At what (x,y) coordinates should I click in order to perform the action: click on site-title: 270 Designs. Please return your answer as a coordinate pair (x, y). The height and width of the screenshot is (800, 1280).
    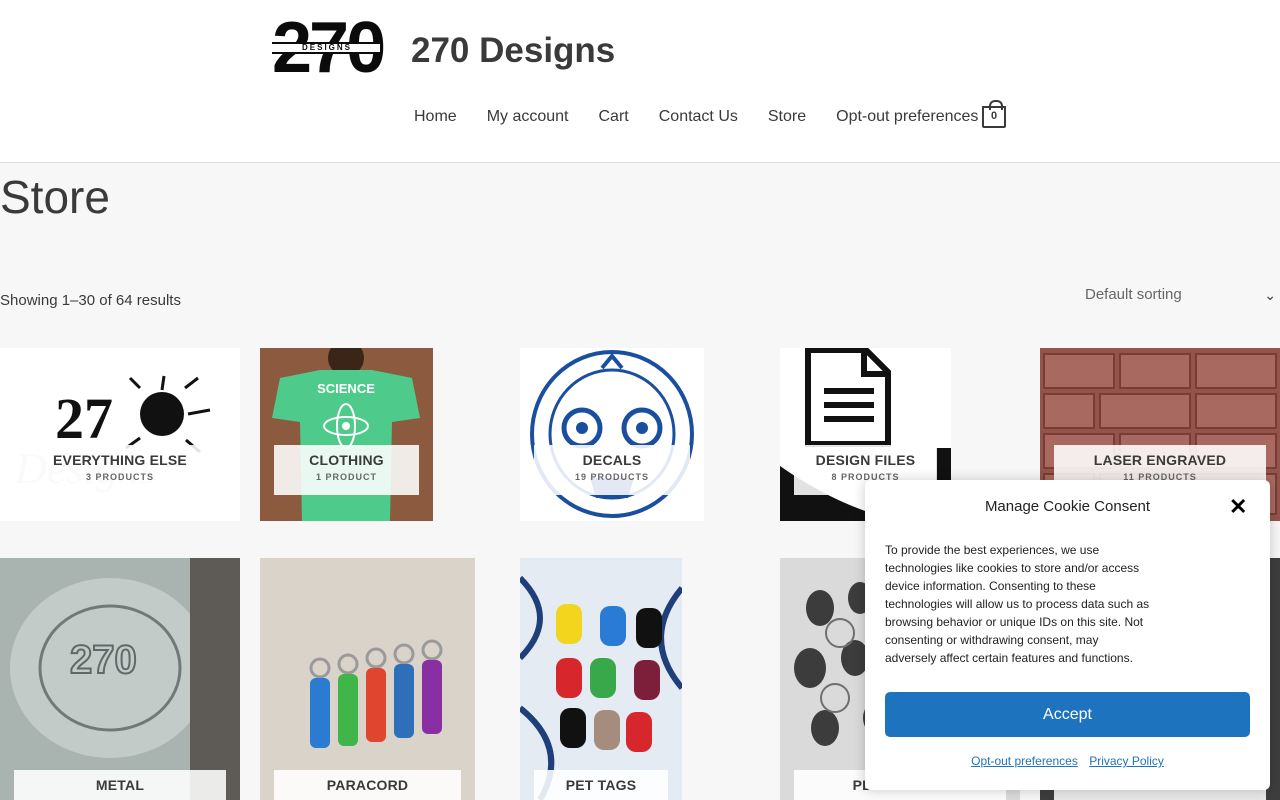
    Looking at the image, I should click on (513, 51).